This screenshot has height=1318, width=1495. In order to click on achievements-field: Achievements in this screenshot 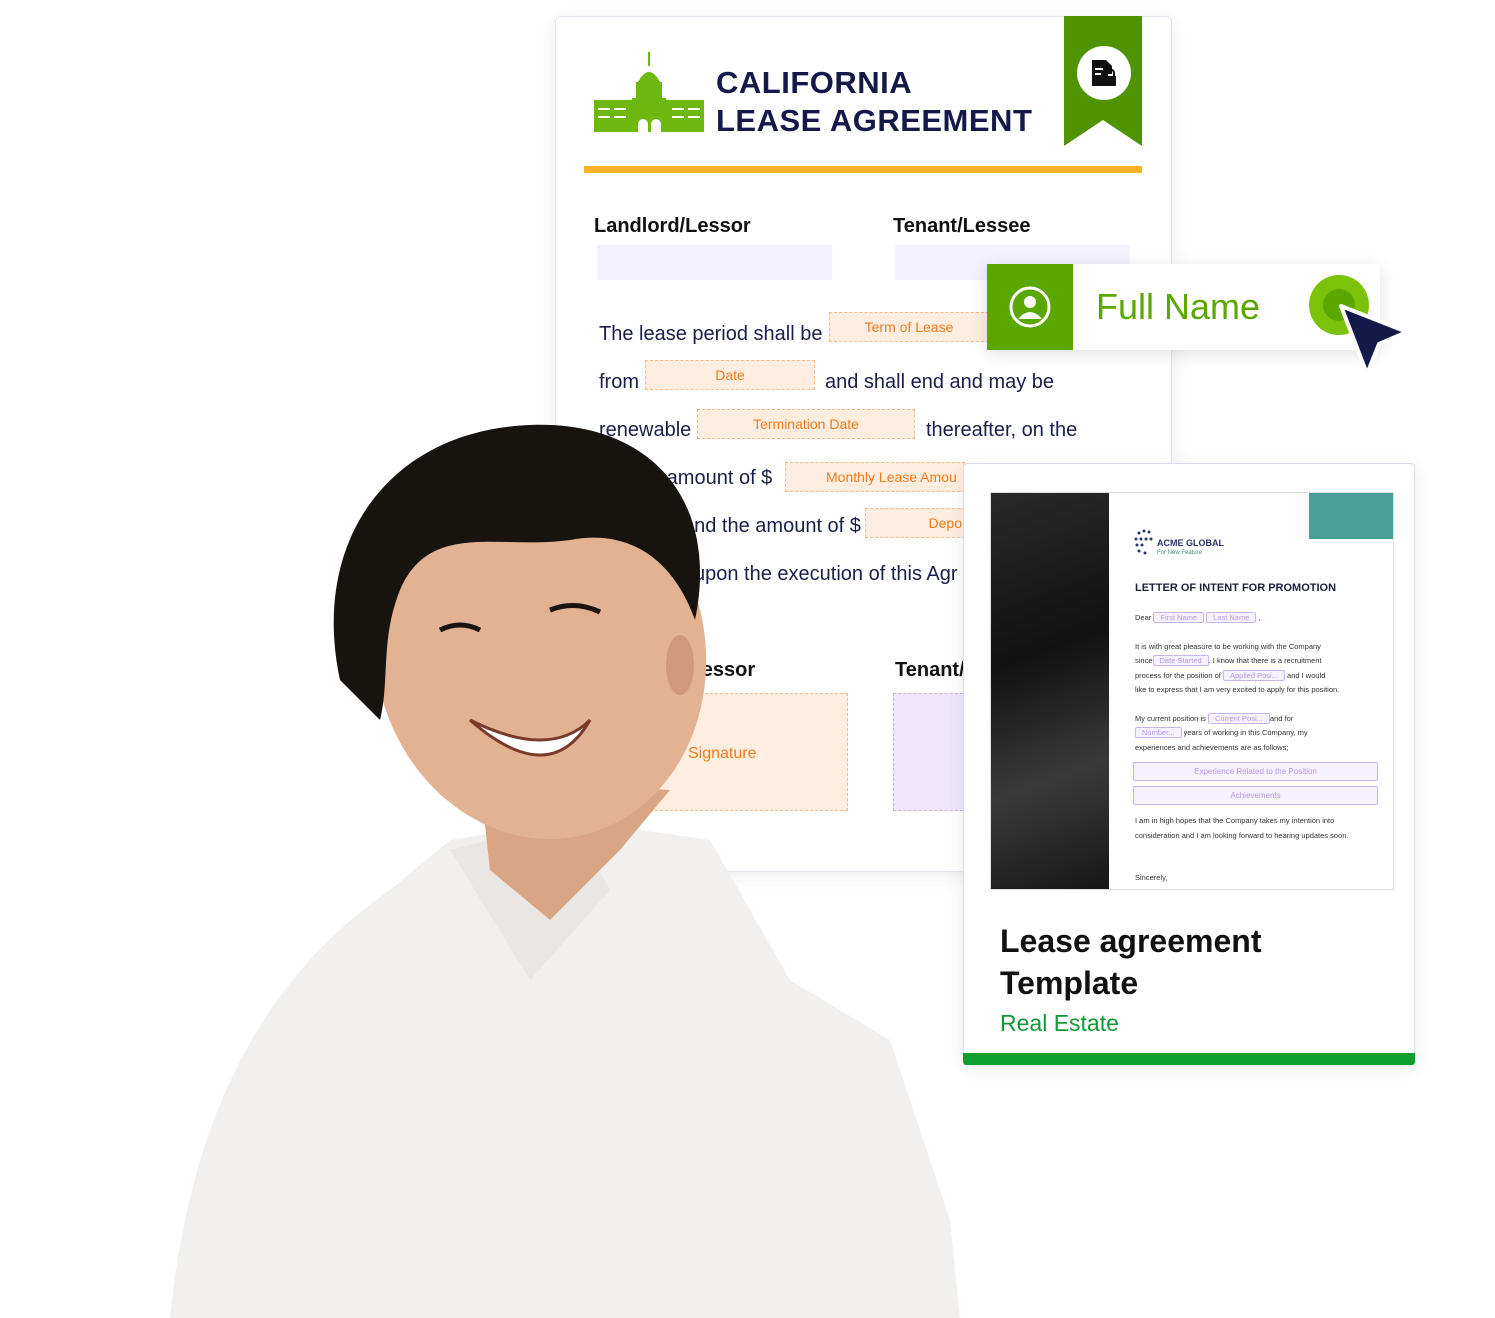, I will do `click(1255, 795)`.